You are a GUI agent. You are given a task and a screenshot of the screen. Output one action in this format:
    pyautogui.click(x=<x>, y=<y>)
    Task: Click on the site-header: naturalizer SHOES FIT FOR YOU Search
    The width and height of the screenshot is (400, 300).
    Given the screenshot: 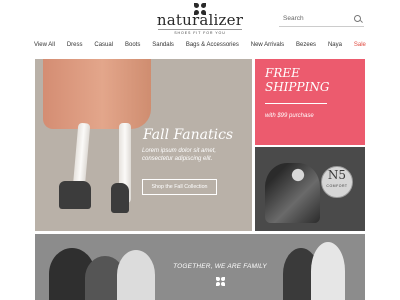 What is the action you would take?
    pyautogui.click(x=200, y=19)
    